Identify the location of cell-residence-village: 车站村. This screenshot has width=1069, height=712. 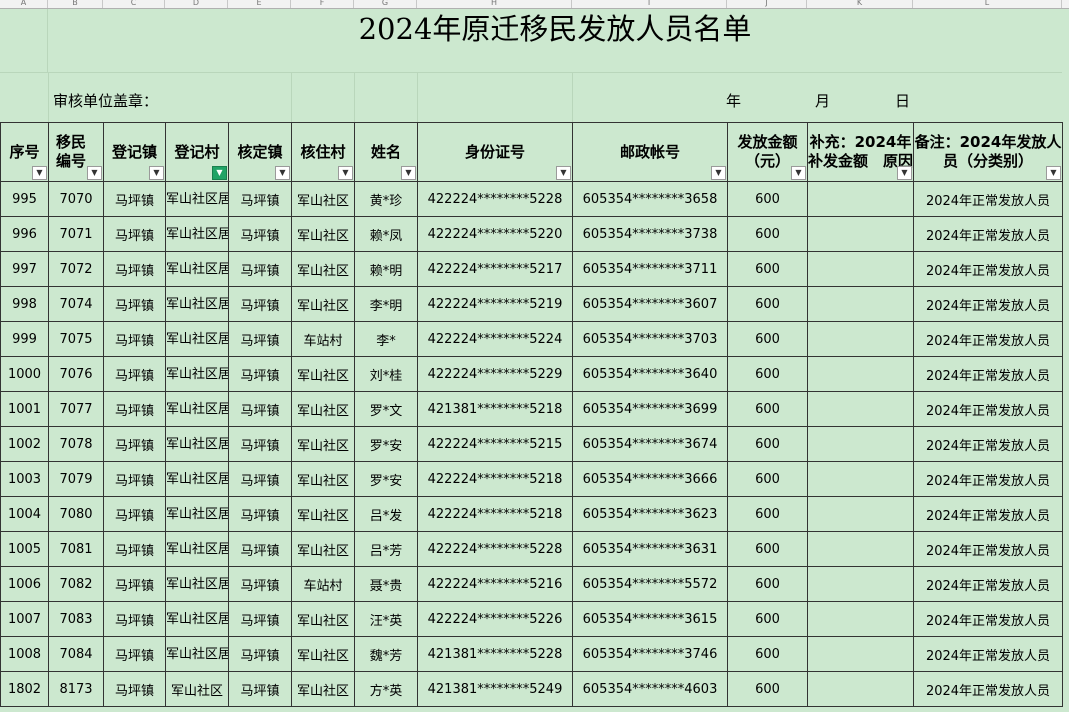
(323, 339).